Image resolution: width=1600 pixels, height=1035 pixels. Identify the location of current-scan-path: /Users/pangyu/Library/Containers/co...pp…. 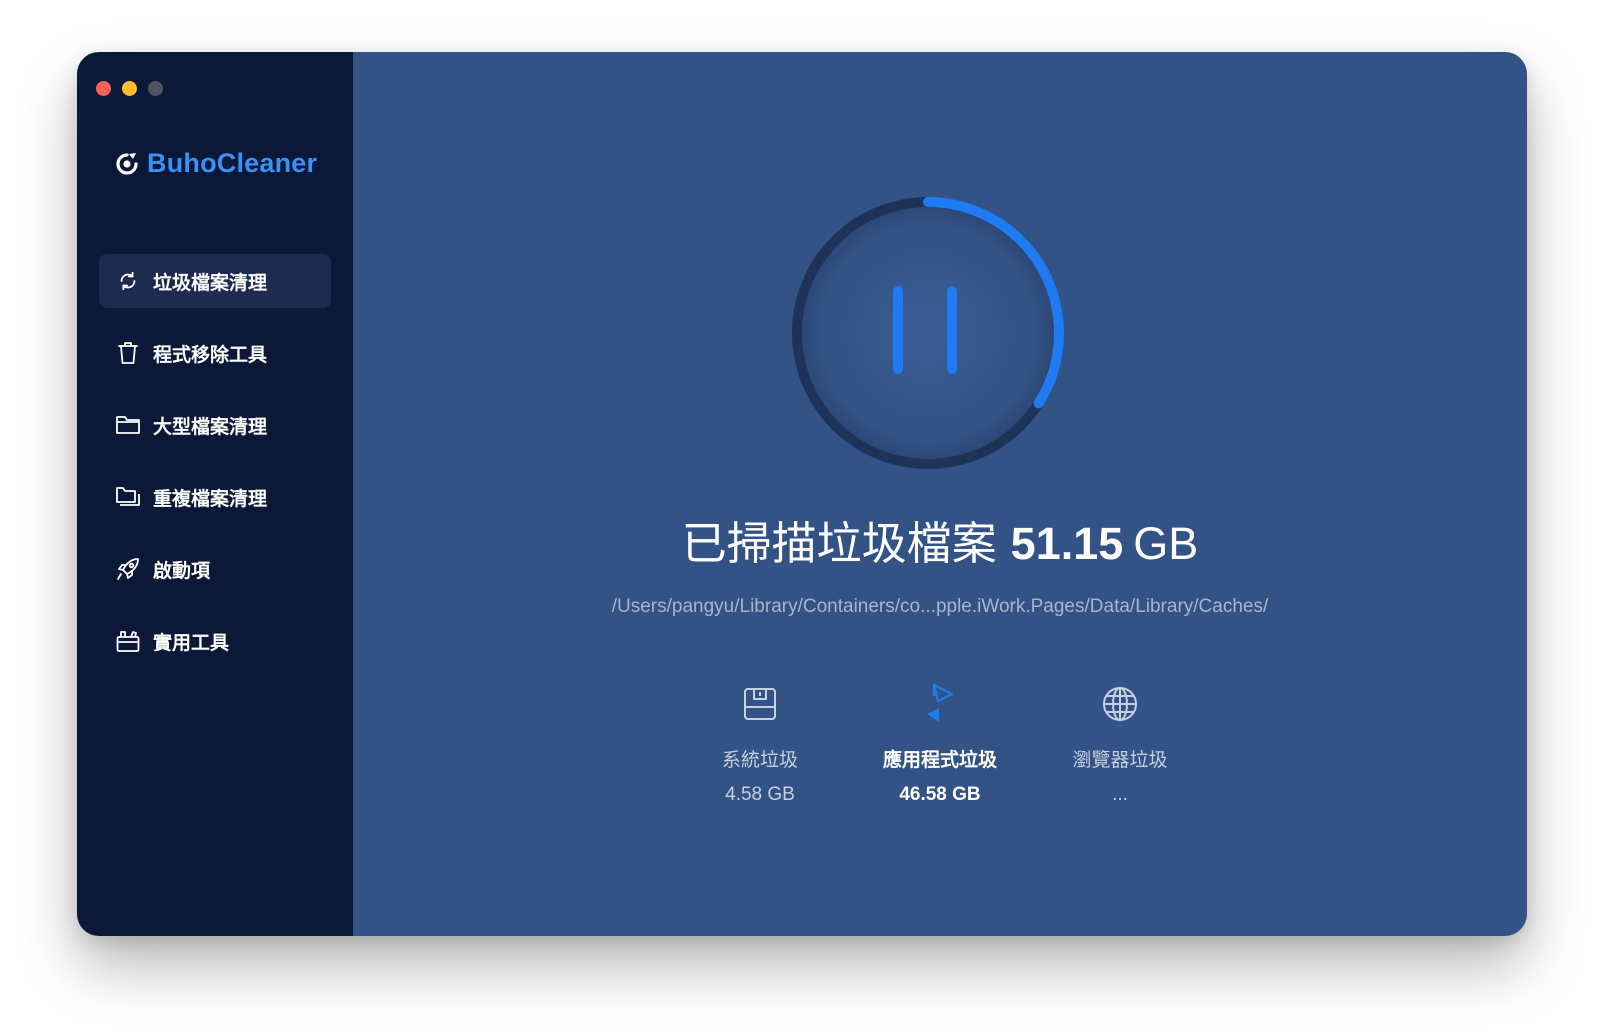
(940, 606).